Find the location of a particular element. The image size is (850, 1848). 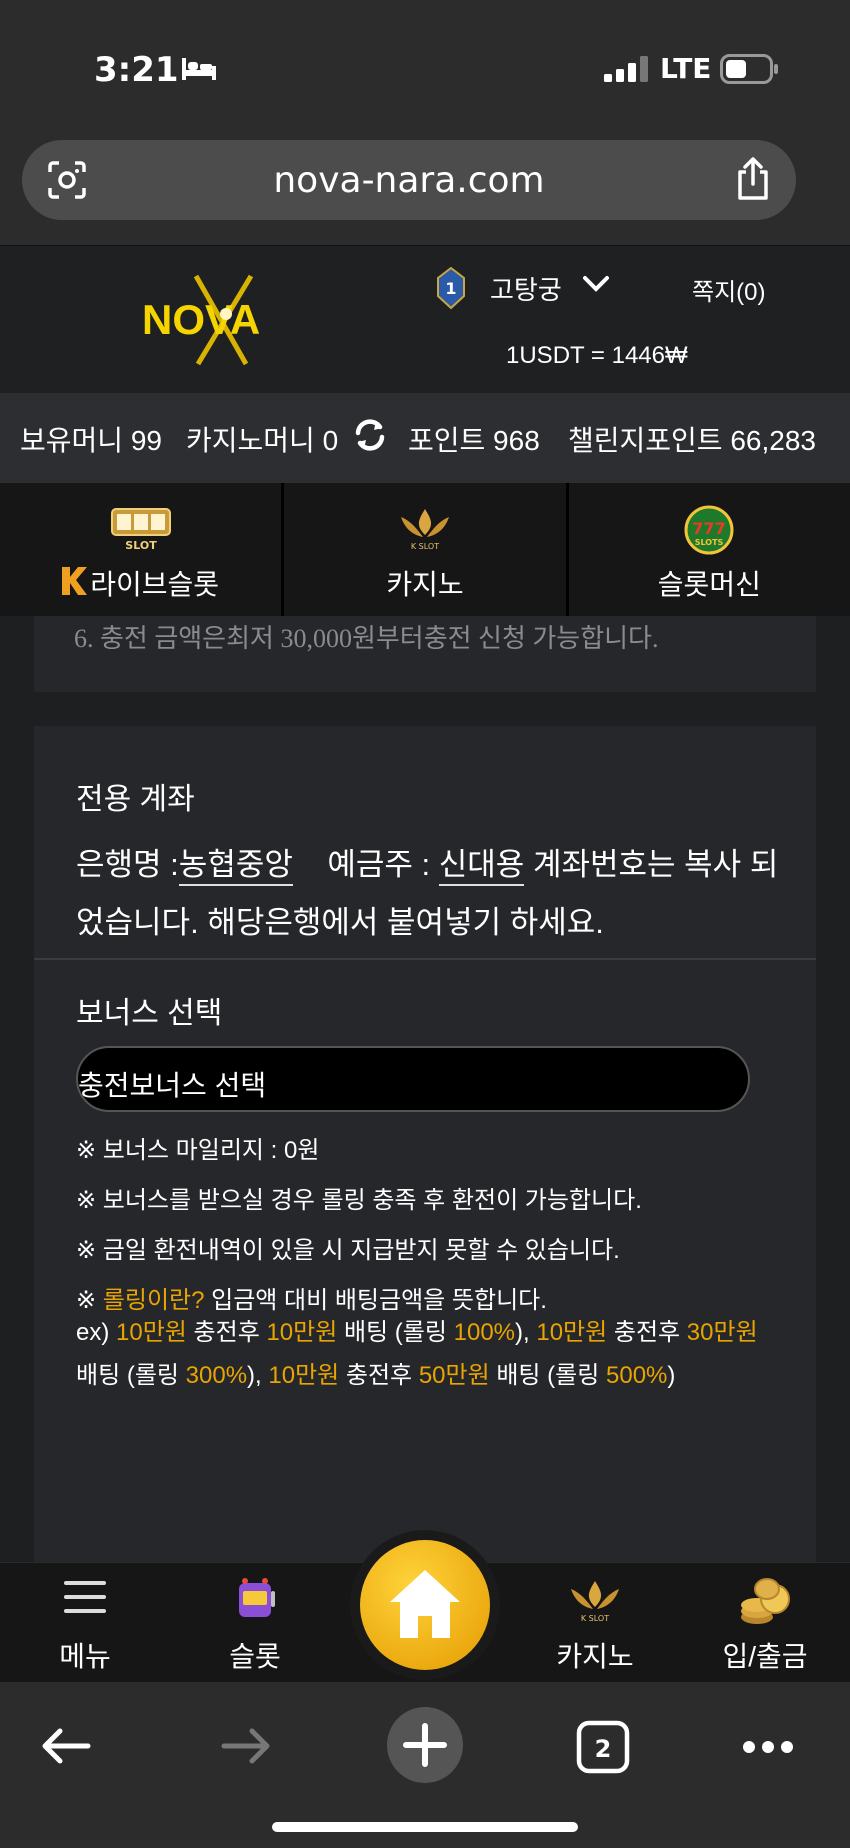

category-nav: SLOT 라이브슬롯 K SLOT 카지노 777 SLOTS 슬롯머신 is located at coordinates (425, 549).